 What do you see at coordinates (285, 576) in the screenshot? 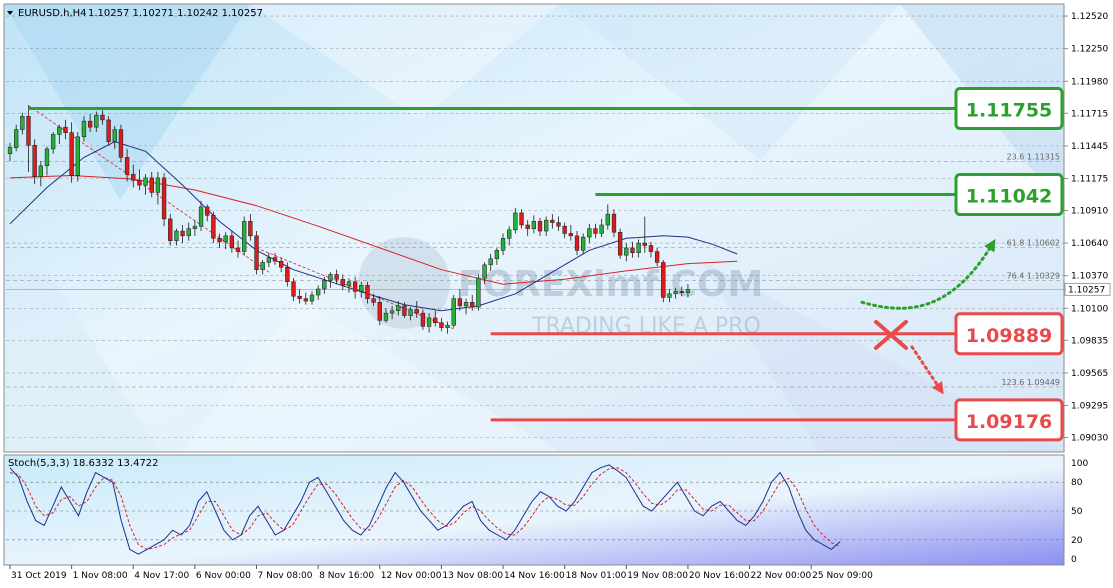
I see `x-tick-label: 7 Nov 08:00` at bounding box center [285, 576].